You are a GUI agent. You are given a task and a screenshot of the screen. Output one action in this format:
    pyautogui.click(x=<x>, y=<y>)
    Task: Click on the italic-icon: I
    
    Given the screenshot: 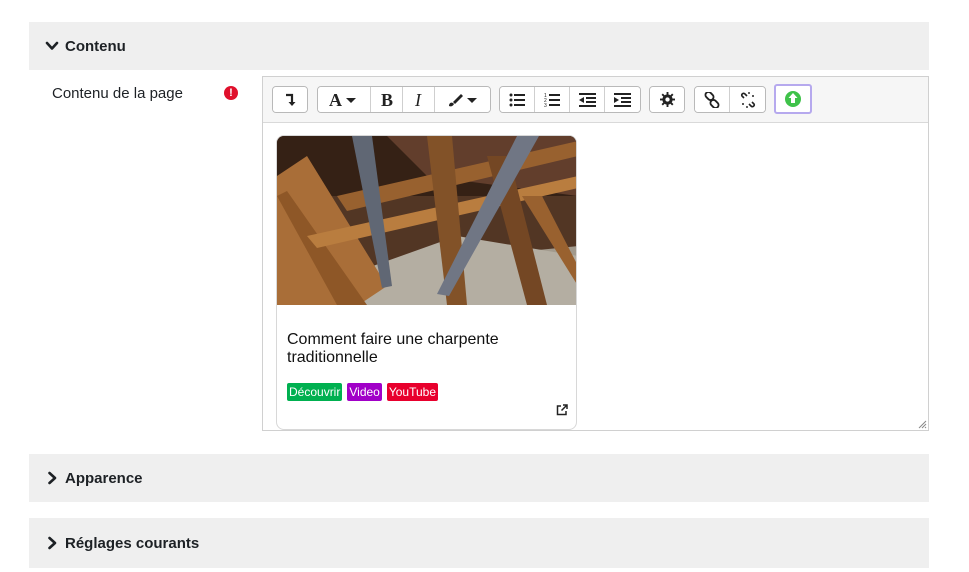 What is the action you would take?
    pyautogui.click(x=418, y=100)
    